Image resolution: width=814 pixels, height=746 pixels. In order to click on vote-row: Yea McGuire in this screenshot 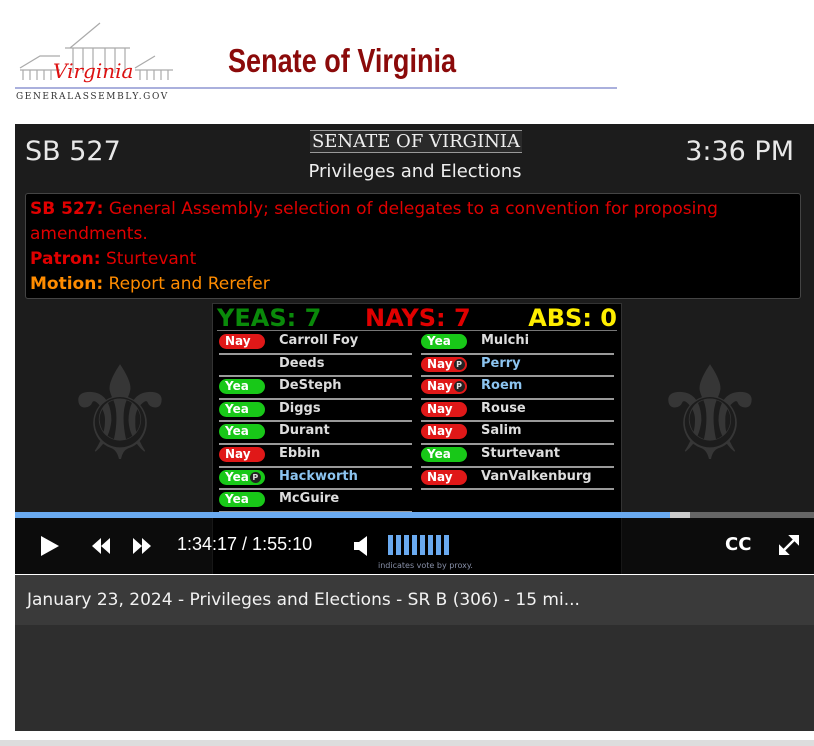, I will do `click(315, 501)`.